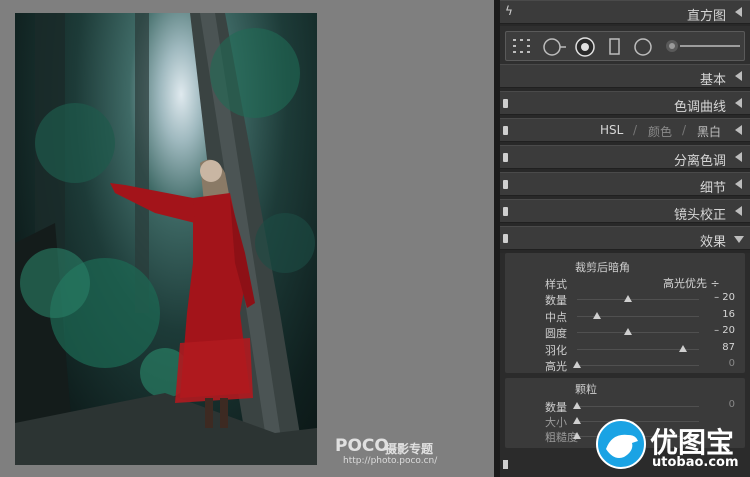 Image resolution: width=750 pixels, height=477 pixels. I want to click on slider-row: 中点 16, so click(625, 316).